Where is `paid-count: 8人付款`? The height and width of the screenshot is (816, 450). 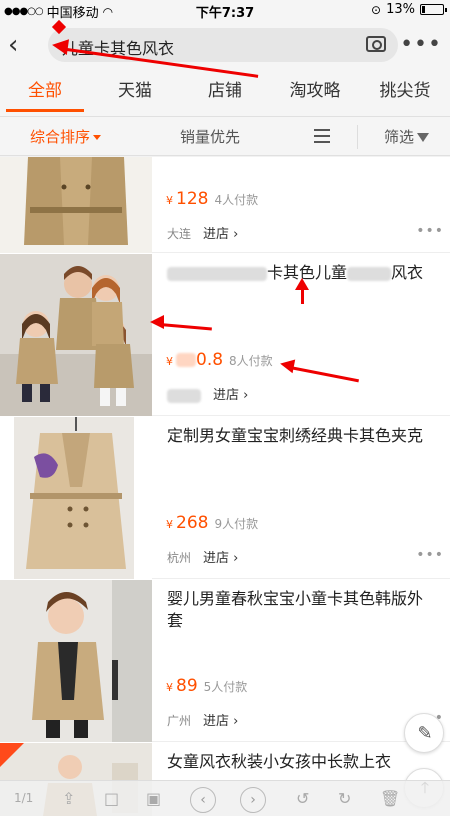
paid-count: 8人付款 is located at coordinates (251, 361).